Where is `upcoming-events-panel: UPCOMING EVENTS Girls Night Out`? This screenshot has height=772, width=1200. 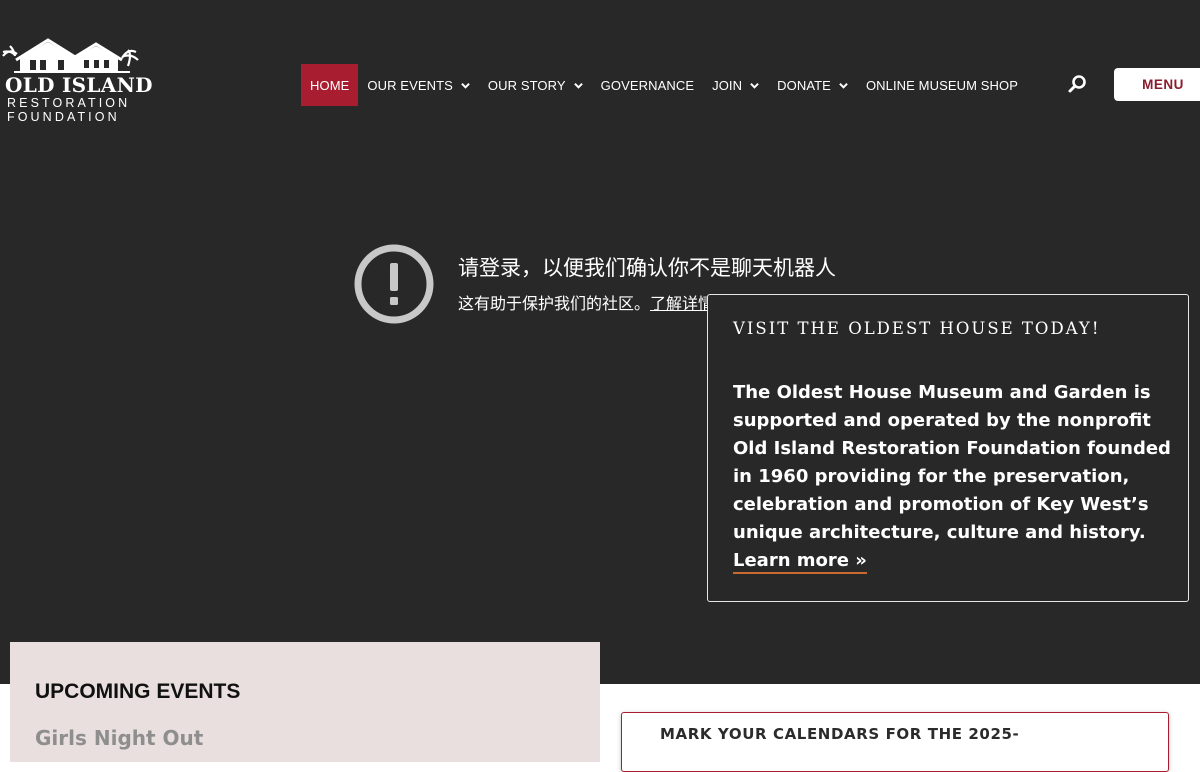 upcoming-events-panel: UPCOMING EVENTS Girls Night Out is located at coordinates (305, 702).